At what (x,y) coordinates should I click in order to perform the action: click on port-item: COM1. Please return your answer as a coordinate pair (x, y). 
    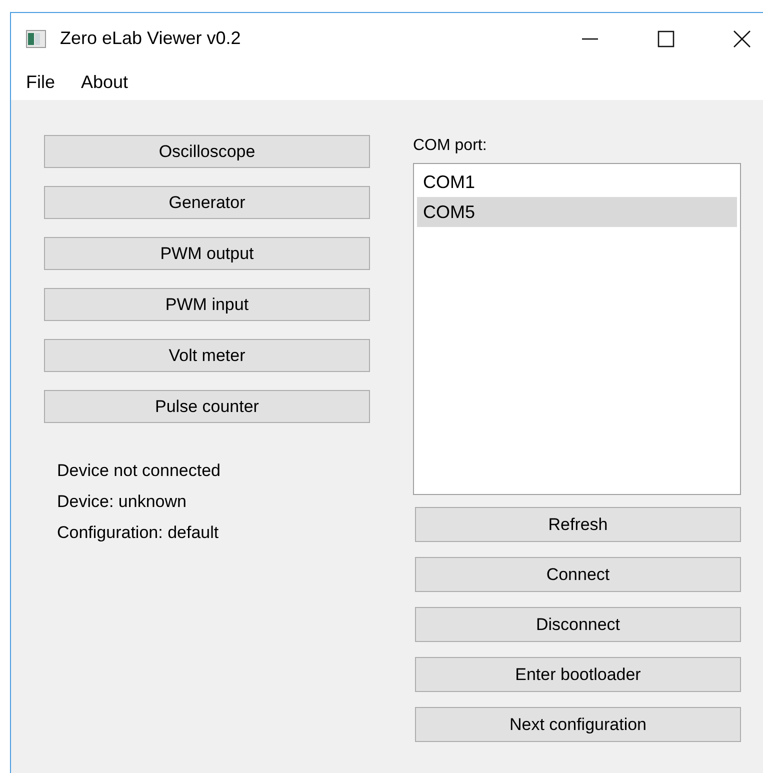
    Looking at the image, I should click on (577, 182).